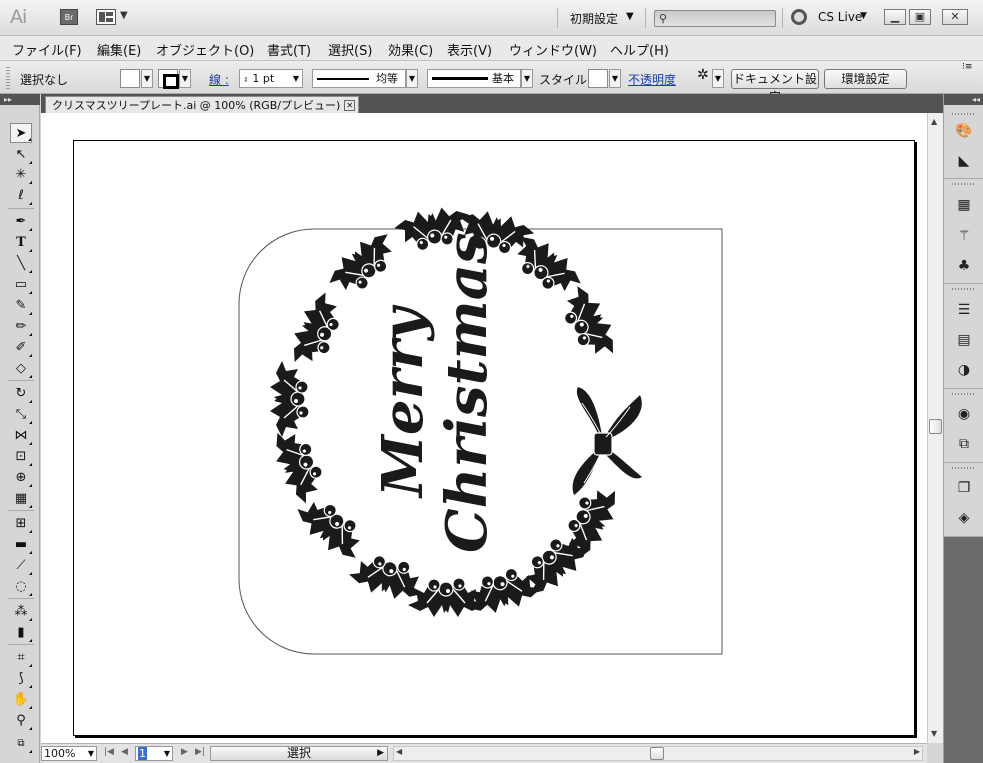 Image resolution: width=983 pixels, height=763 pixels. I want to click on document-tab: クリスマスツリープレート.ai @ 100% (RGB/プレビュー) ✕, so click(202, 104).